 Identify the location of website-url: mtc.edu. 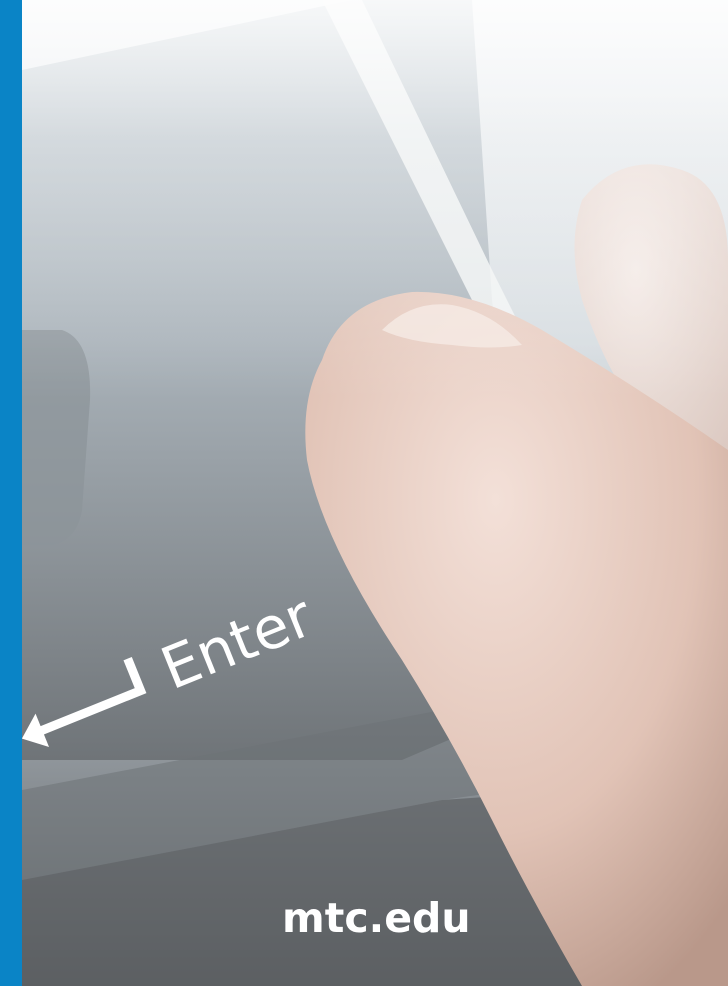
(376, 918).